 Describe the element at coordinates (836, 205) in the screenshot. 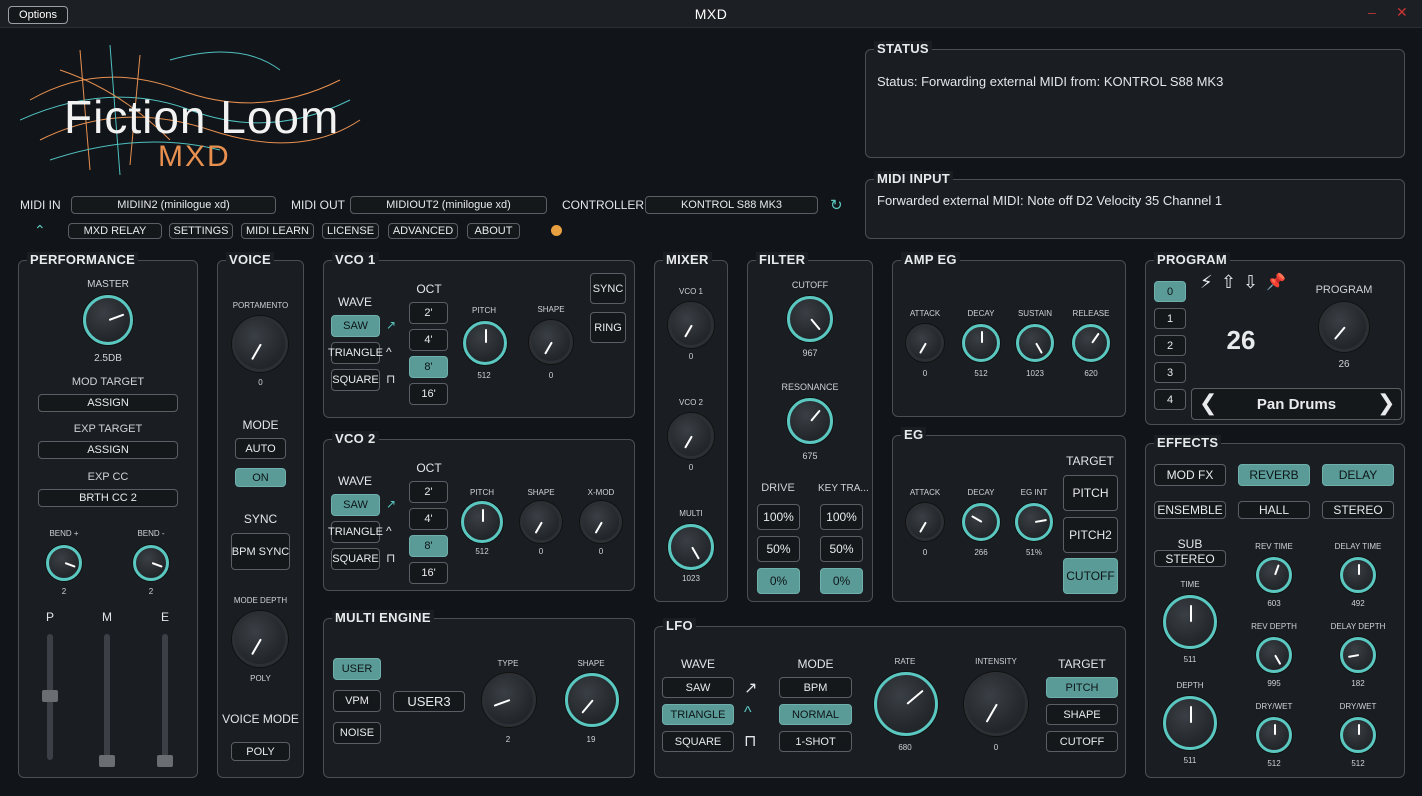

I see `refresh-icon: ↻` at that location.